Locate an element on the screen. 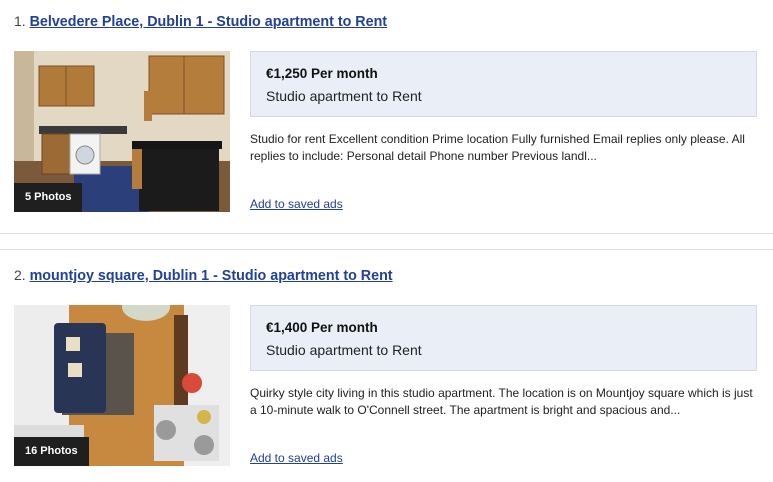 The width and height of the screenshot is (773, 482). listing-index: 1. is located at coordinates (20, 21).